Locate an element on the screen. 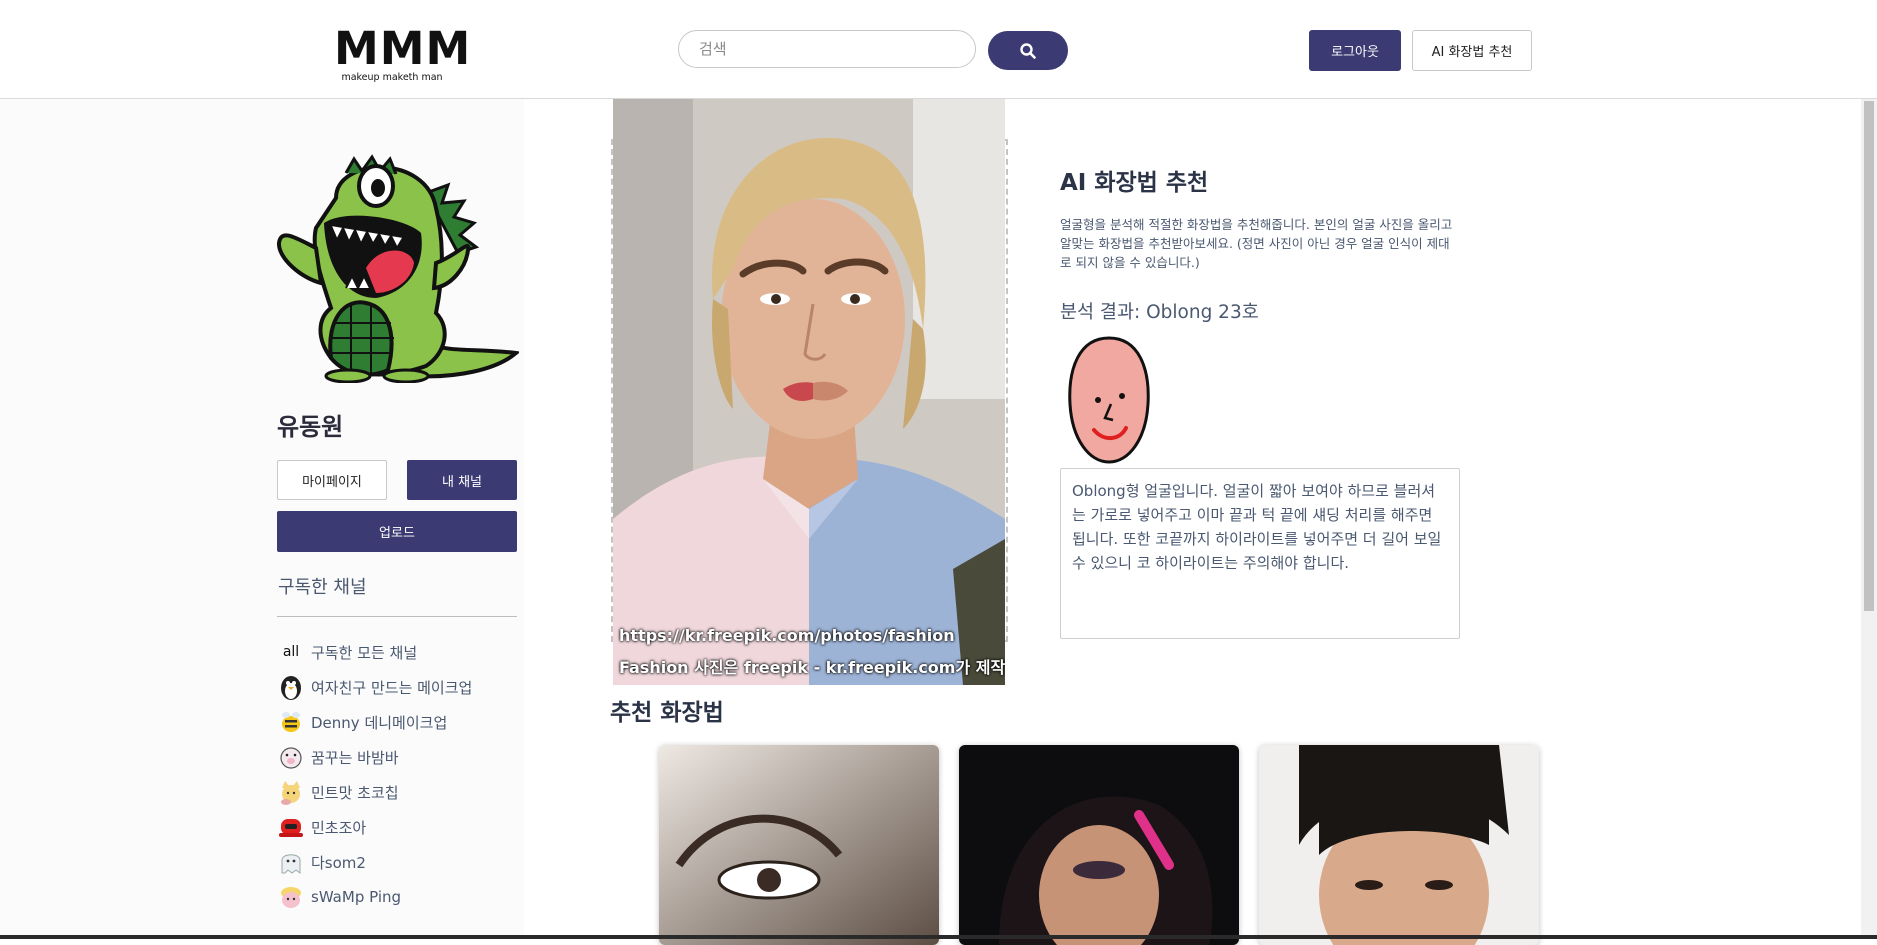  divider is located at coordinates (397, 616).